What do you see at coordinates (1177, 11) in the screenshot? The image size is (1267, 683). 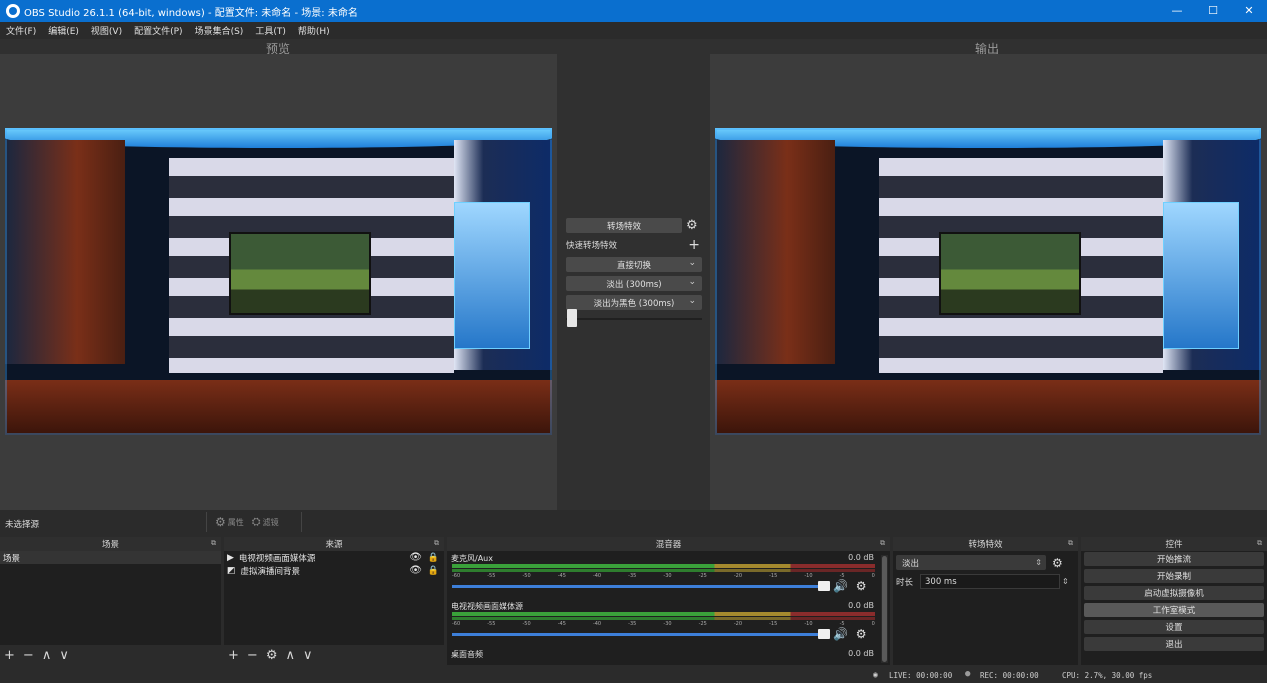 I see `minimize-button: —` at bounding box center [1177, 11].